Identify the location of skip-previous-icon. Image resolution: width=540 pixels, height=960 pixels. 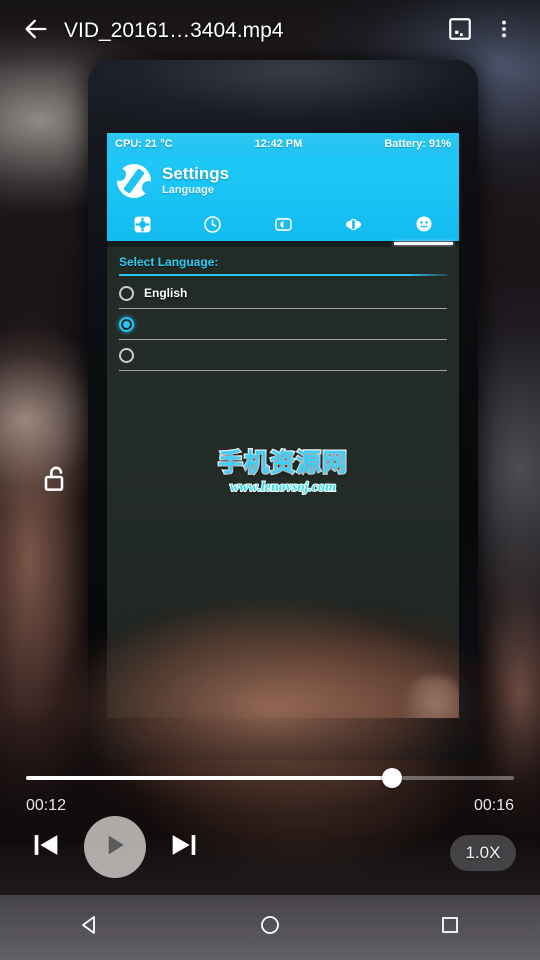
(46, 847).